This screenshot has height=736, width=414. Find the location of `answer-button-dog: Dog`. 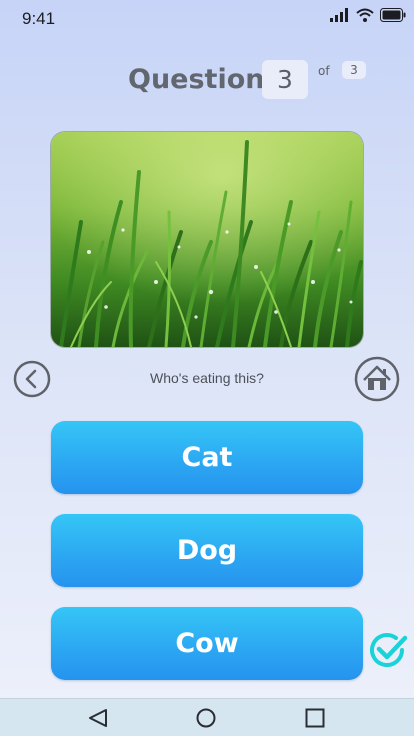

answer-button-dog: Dog is located at coordinates (207, 550).